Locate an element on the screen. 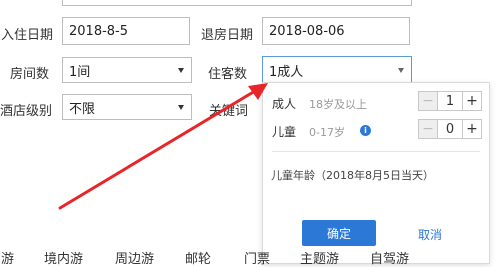 The width and height of the screenshot is (500, 267). nav-item-domestic: 境内游 is located at coordinates (63, 257).